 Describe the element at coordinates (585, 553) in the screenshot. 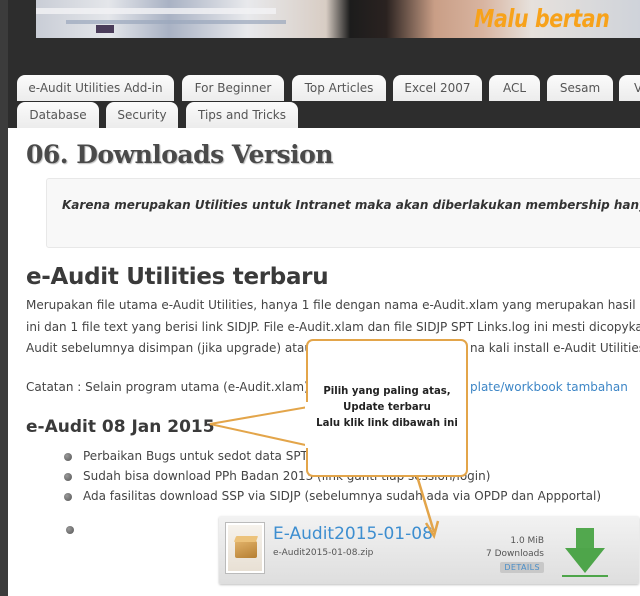

I see `download-arrow-icon` at that location.